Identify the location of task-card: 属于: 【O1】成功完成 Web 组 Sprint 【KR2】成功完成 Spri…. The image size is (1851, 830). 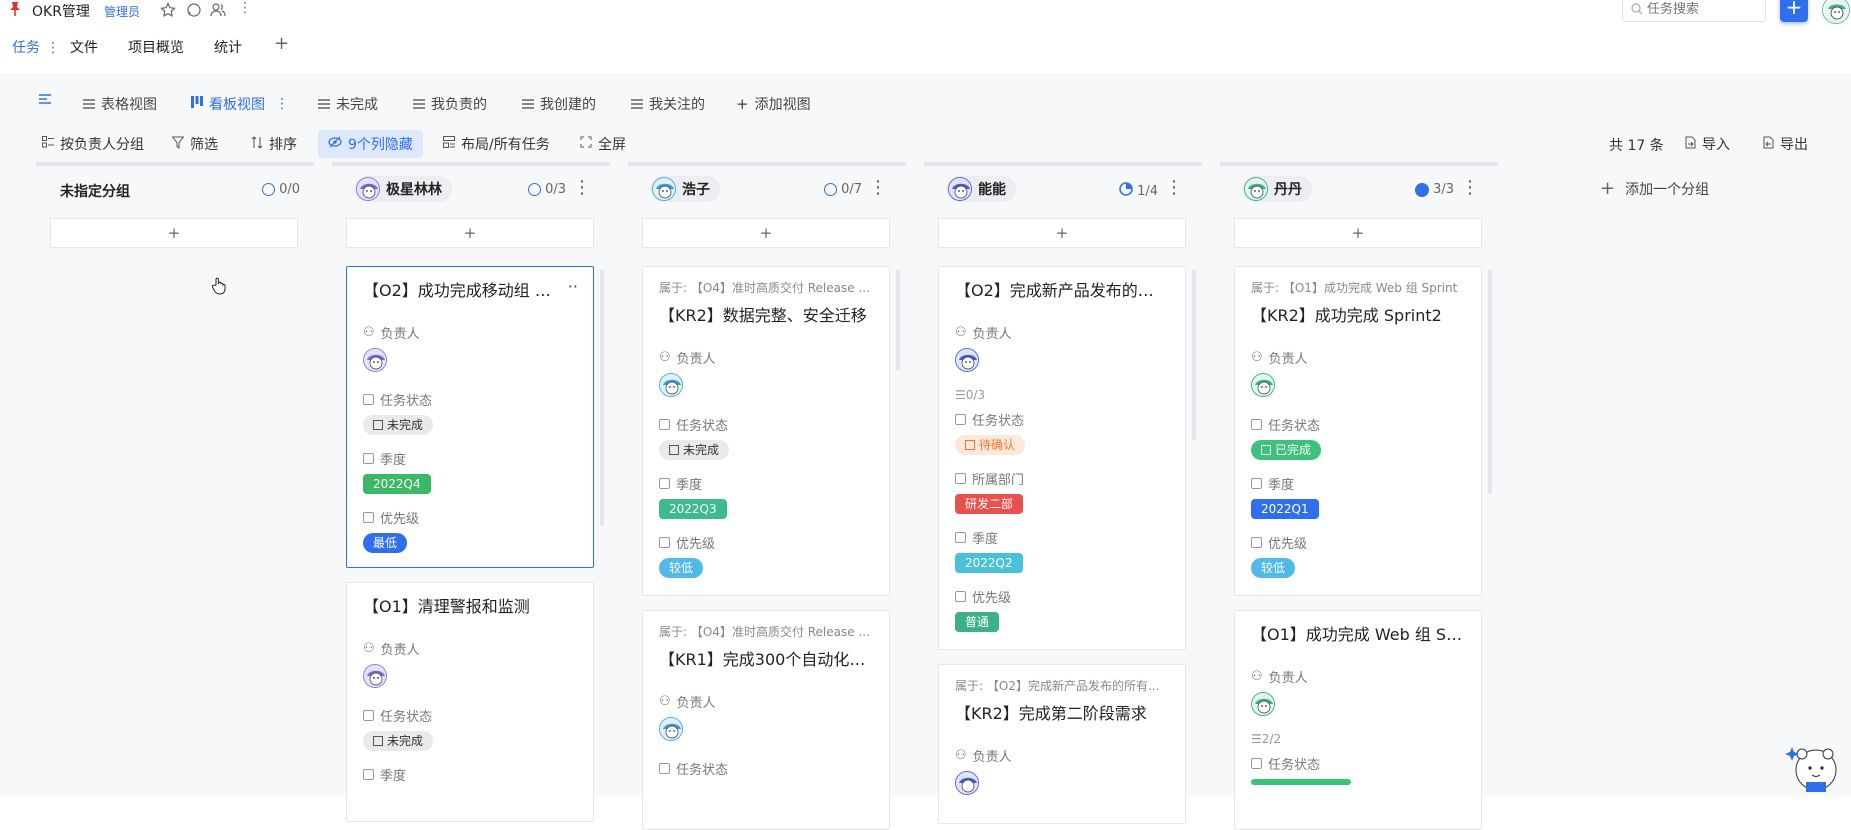
(1358, 431).